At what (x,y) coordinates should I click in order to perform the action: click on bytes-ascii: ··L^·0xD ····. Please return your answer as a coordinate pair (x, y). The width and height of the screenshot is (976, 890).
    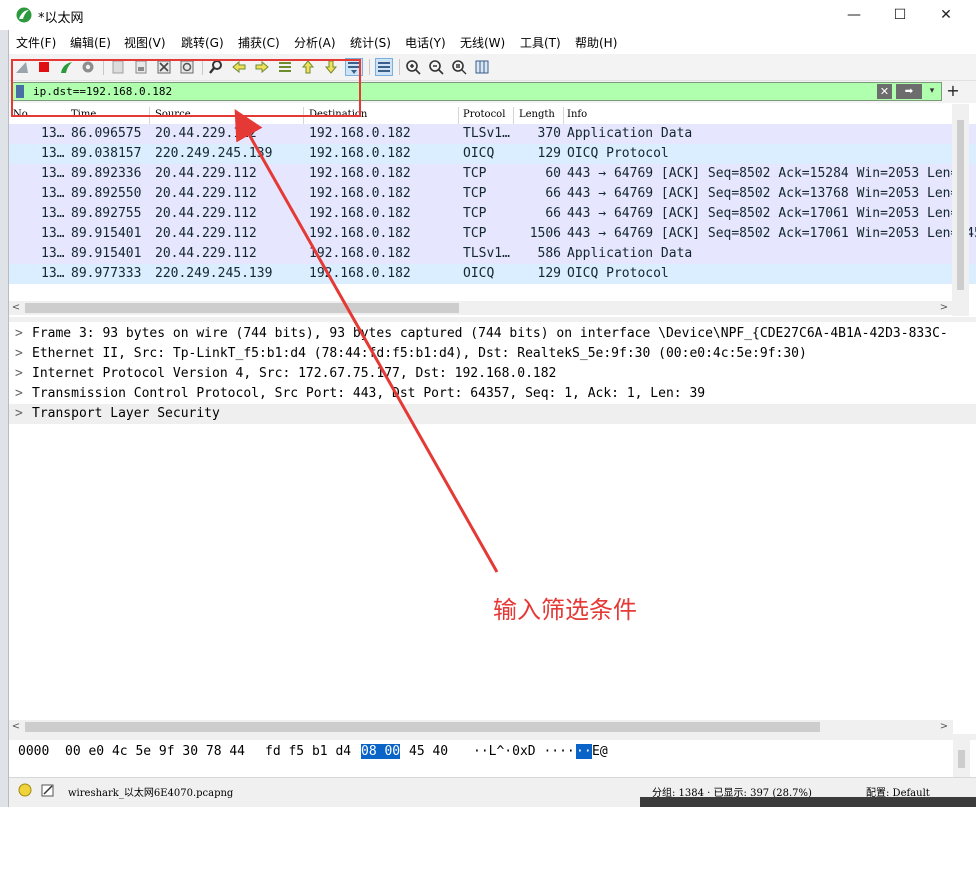
    Looking at the image, I should click on (524, 751).